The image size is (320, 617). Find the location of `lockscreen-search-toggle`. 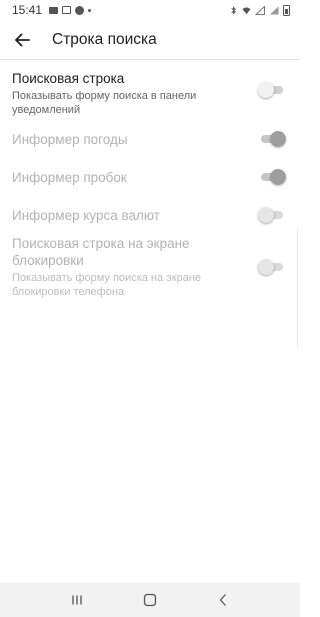

lockscreen-search-toggle is located at coordinates (272, 267).